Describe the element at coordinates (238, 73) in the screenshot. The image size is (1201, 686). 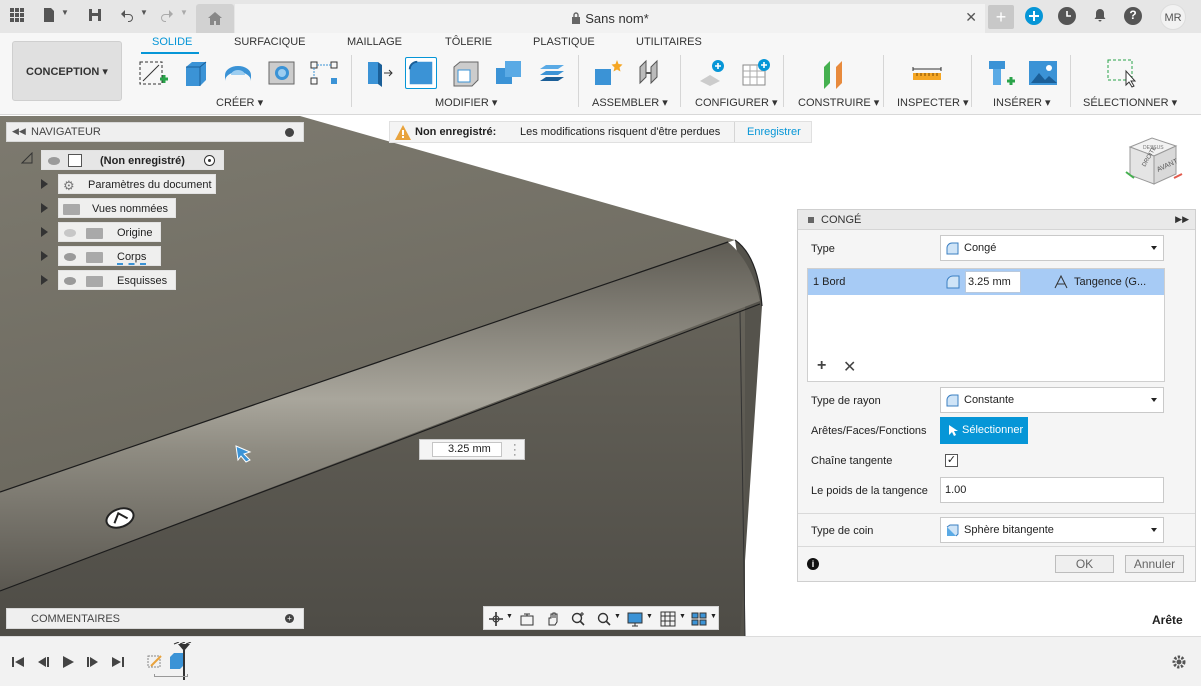
I see `revolve-icon` at that location.